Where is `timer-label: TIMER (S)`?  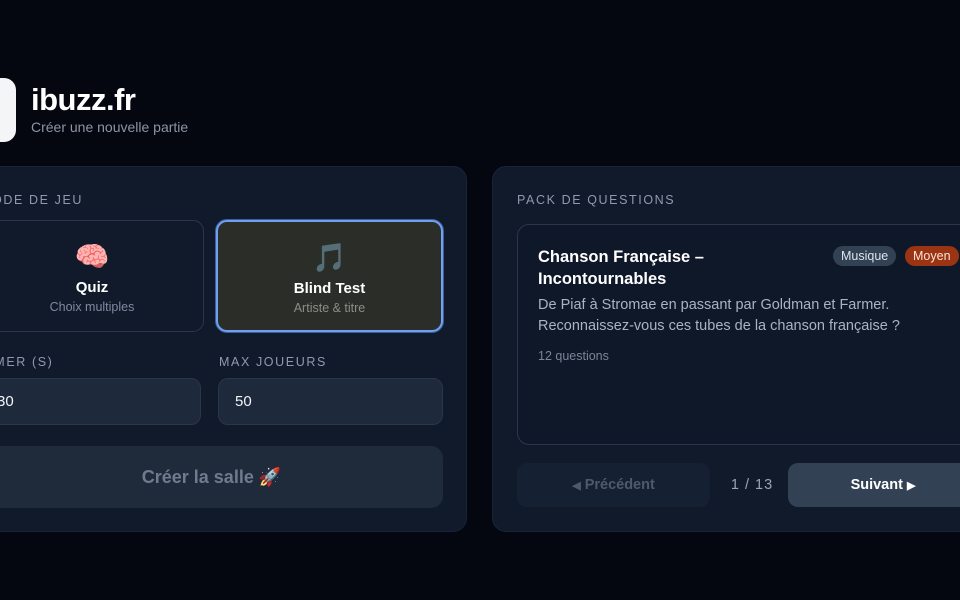 timer-label: TIMER (S) is located at coordinates (27, 362).